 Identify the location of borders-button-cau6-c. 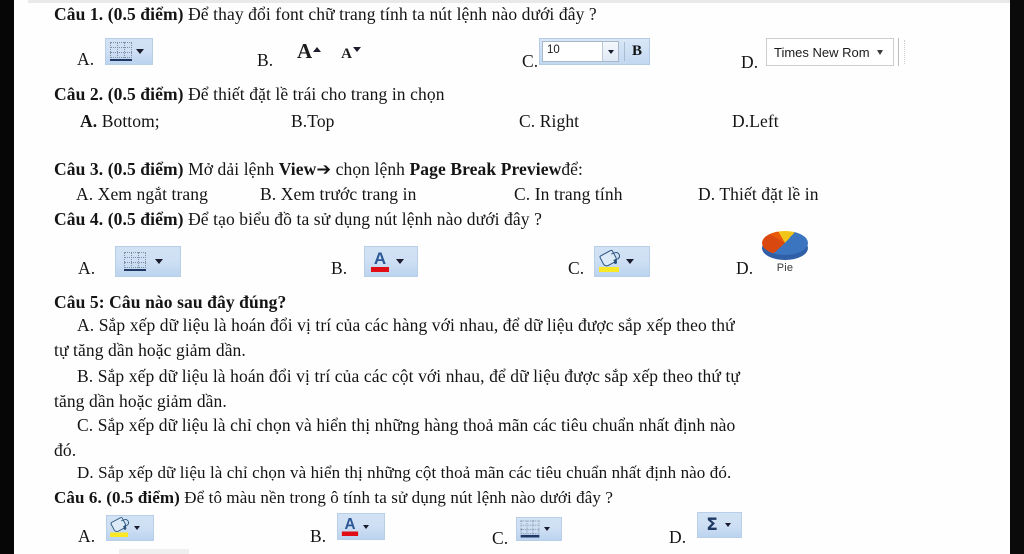
(539, 529).